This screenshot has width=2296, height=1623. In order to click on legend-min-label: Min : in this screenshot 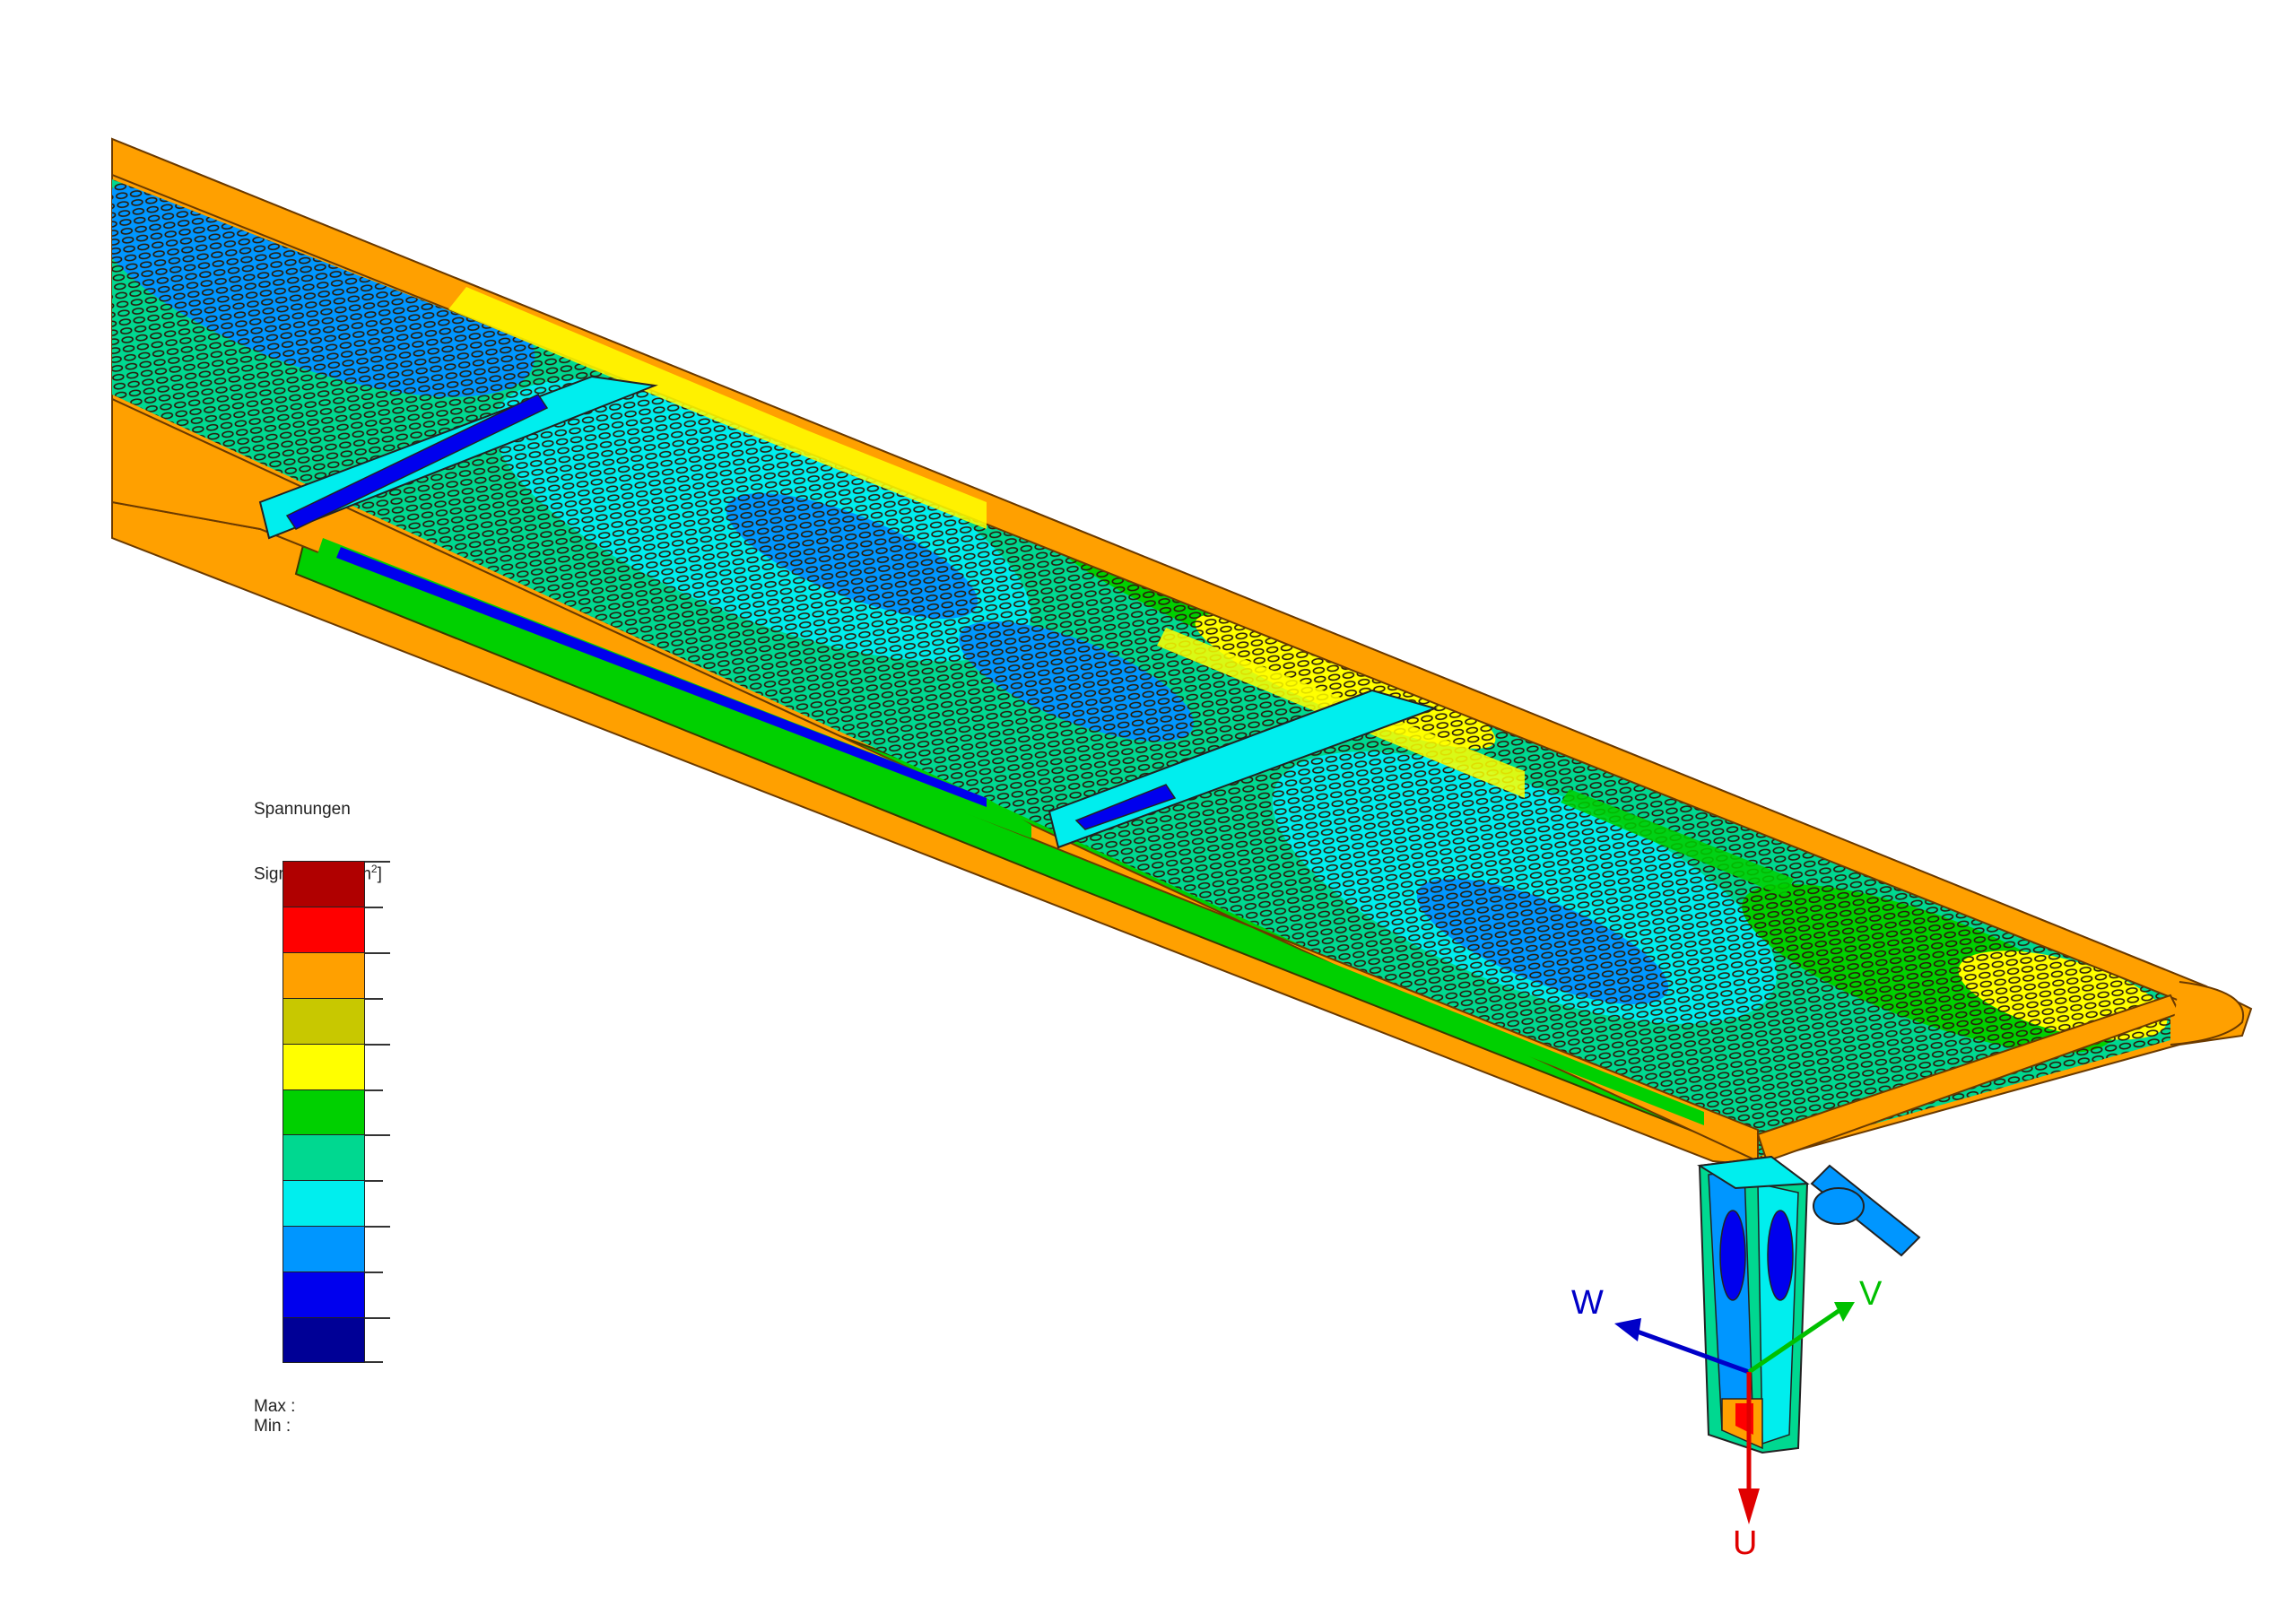, I will do `click(272, 1426)`.